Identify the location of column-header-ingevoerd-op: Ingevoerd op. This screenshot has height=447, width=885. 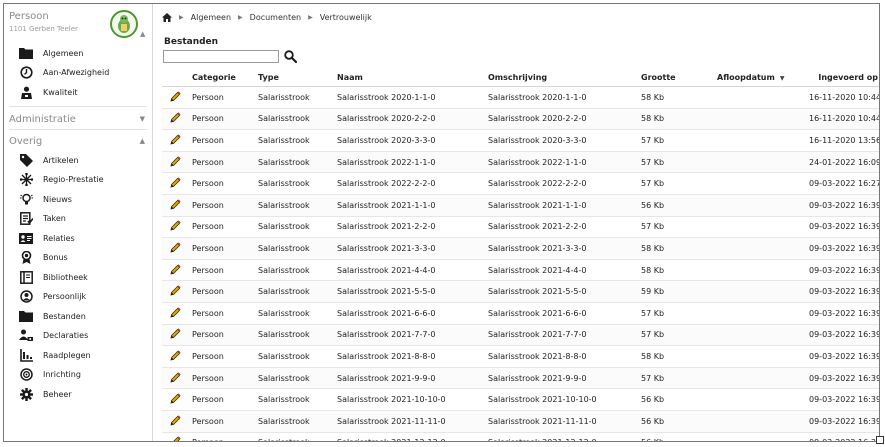
(842, 77).